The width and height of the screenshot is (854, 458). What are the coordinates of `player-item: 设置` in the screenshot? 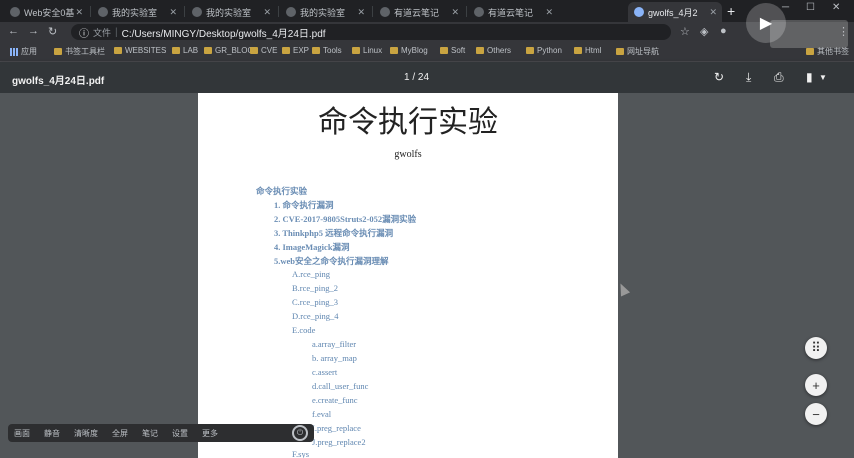 It's located at (180, 433).